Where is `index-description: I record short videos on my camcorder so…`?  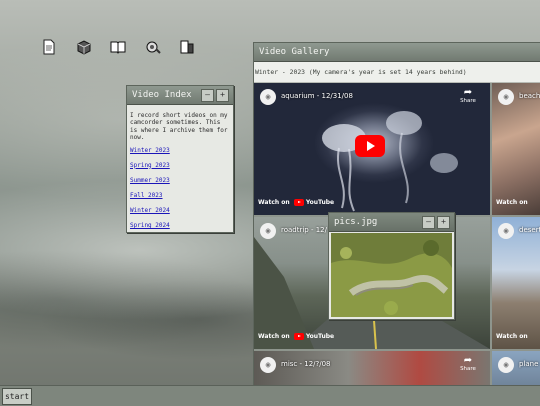 index-description: I record short videos on my camcorder so… is located at coordinates (179, 127).